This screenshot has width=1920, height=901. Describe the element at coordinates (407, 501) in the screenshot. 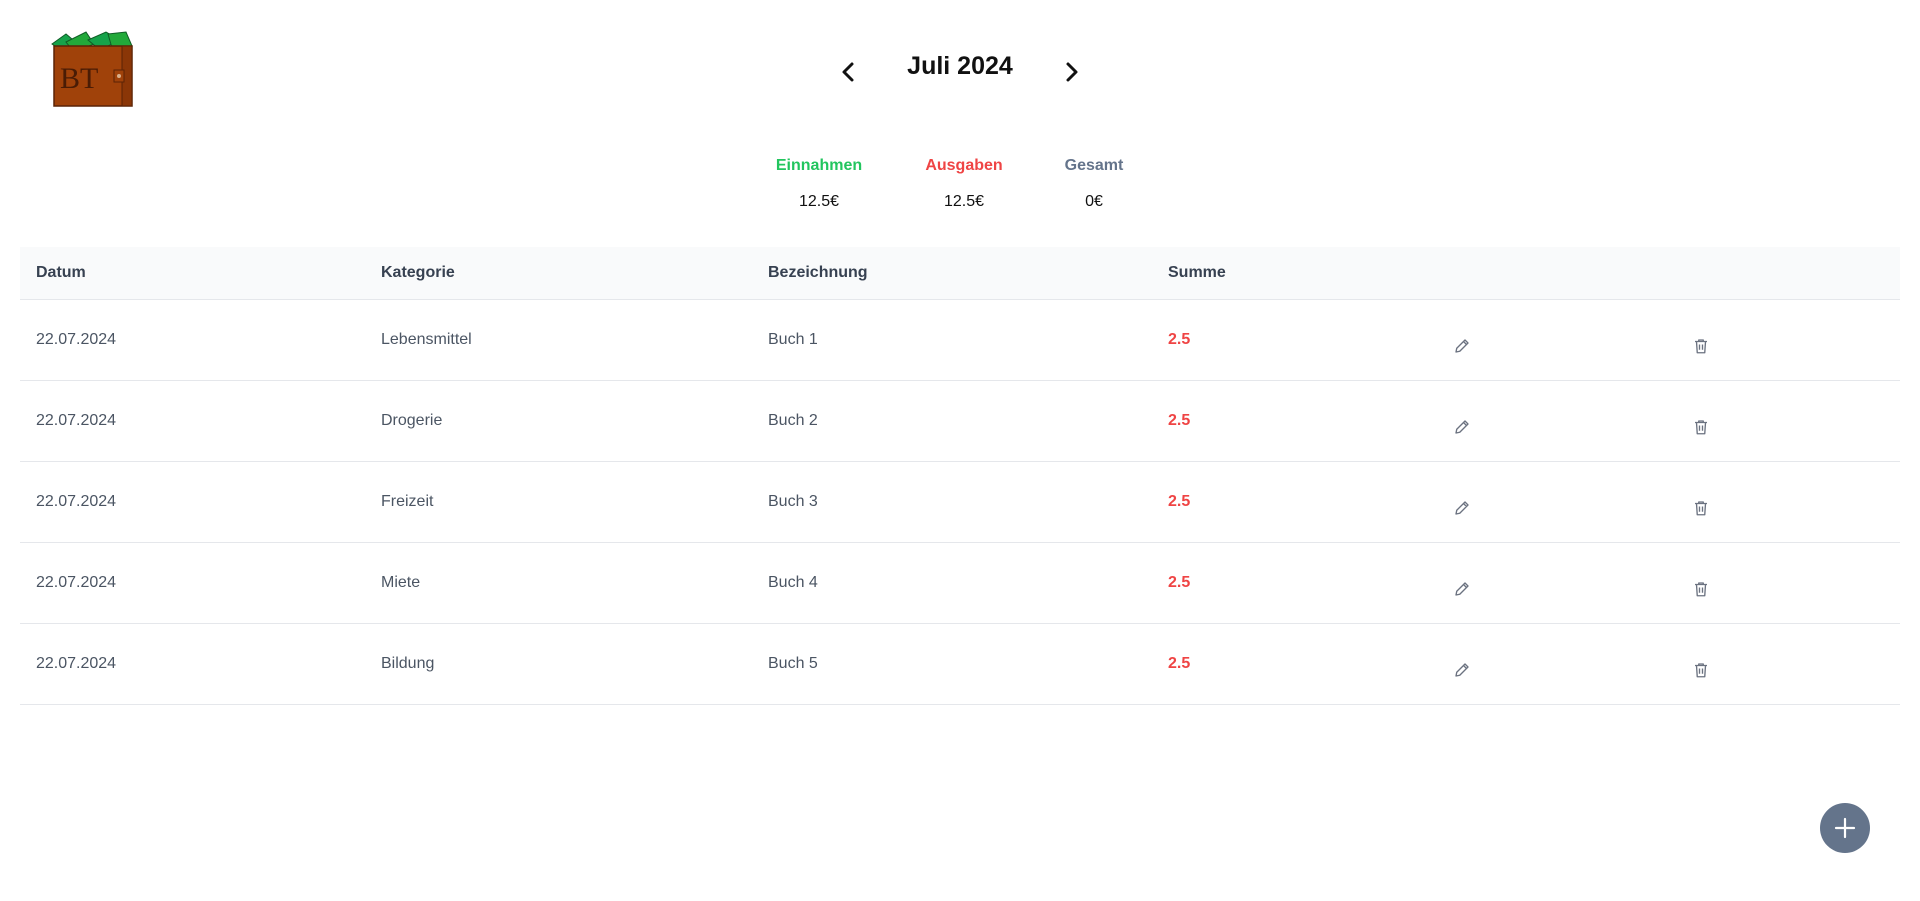

I see `row-category: Freizeit` at that location.